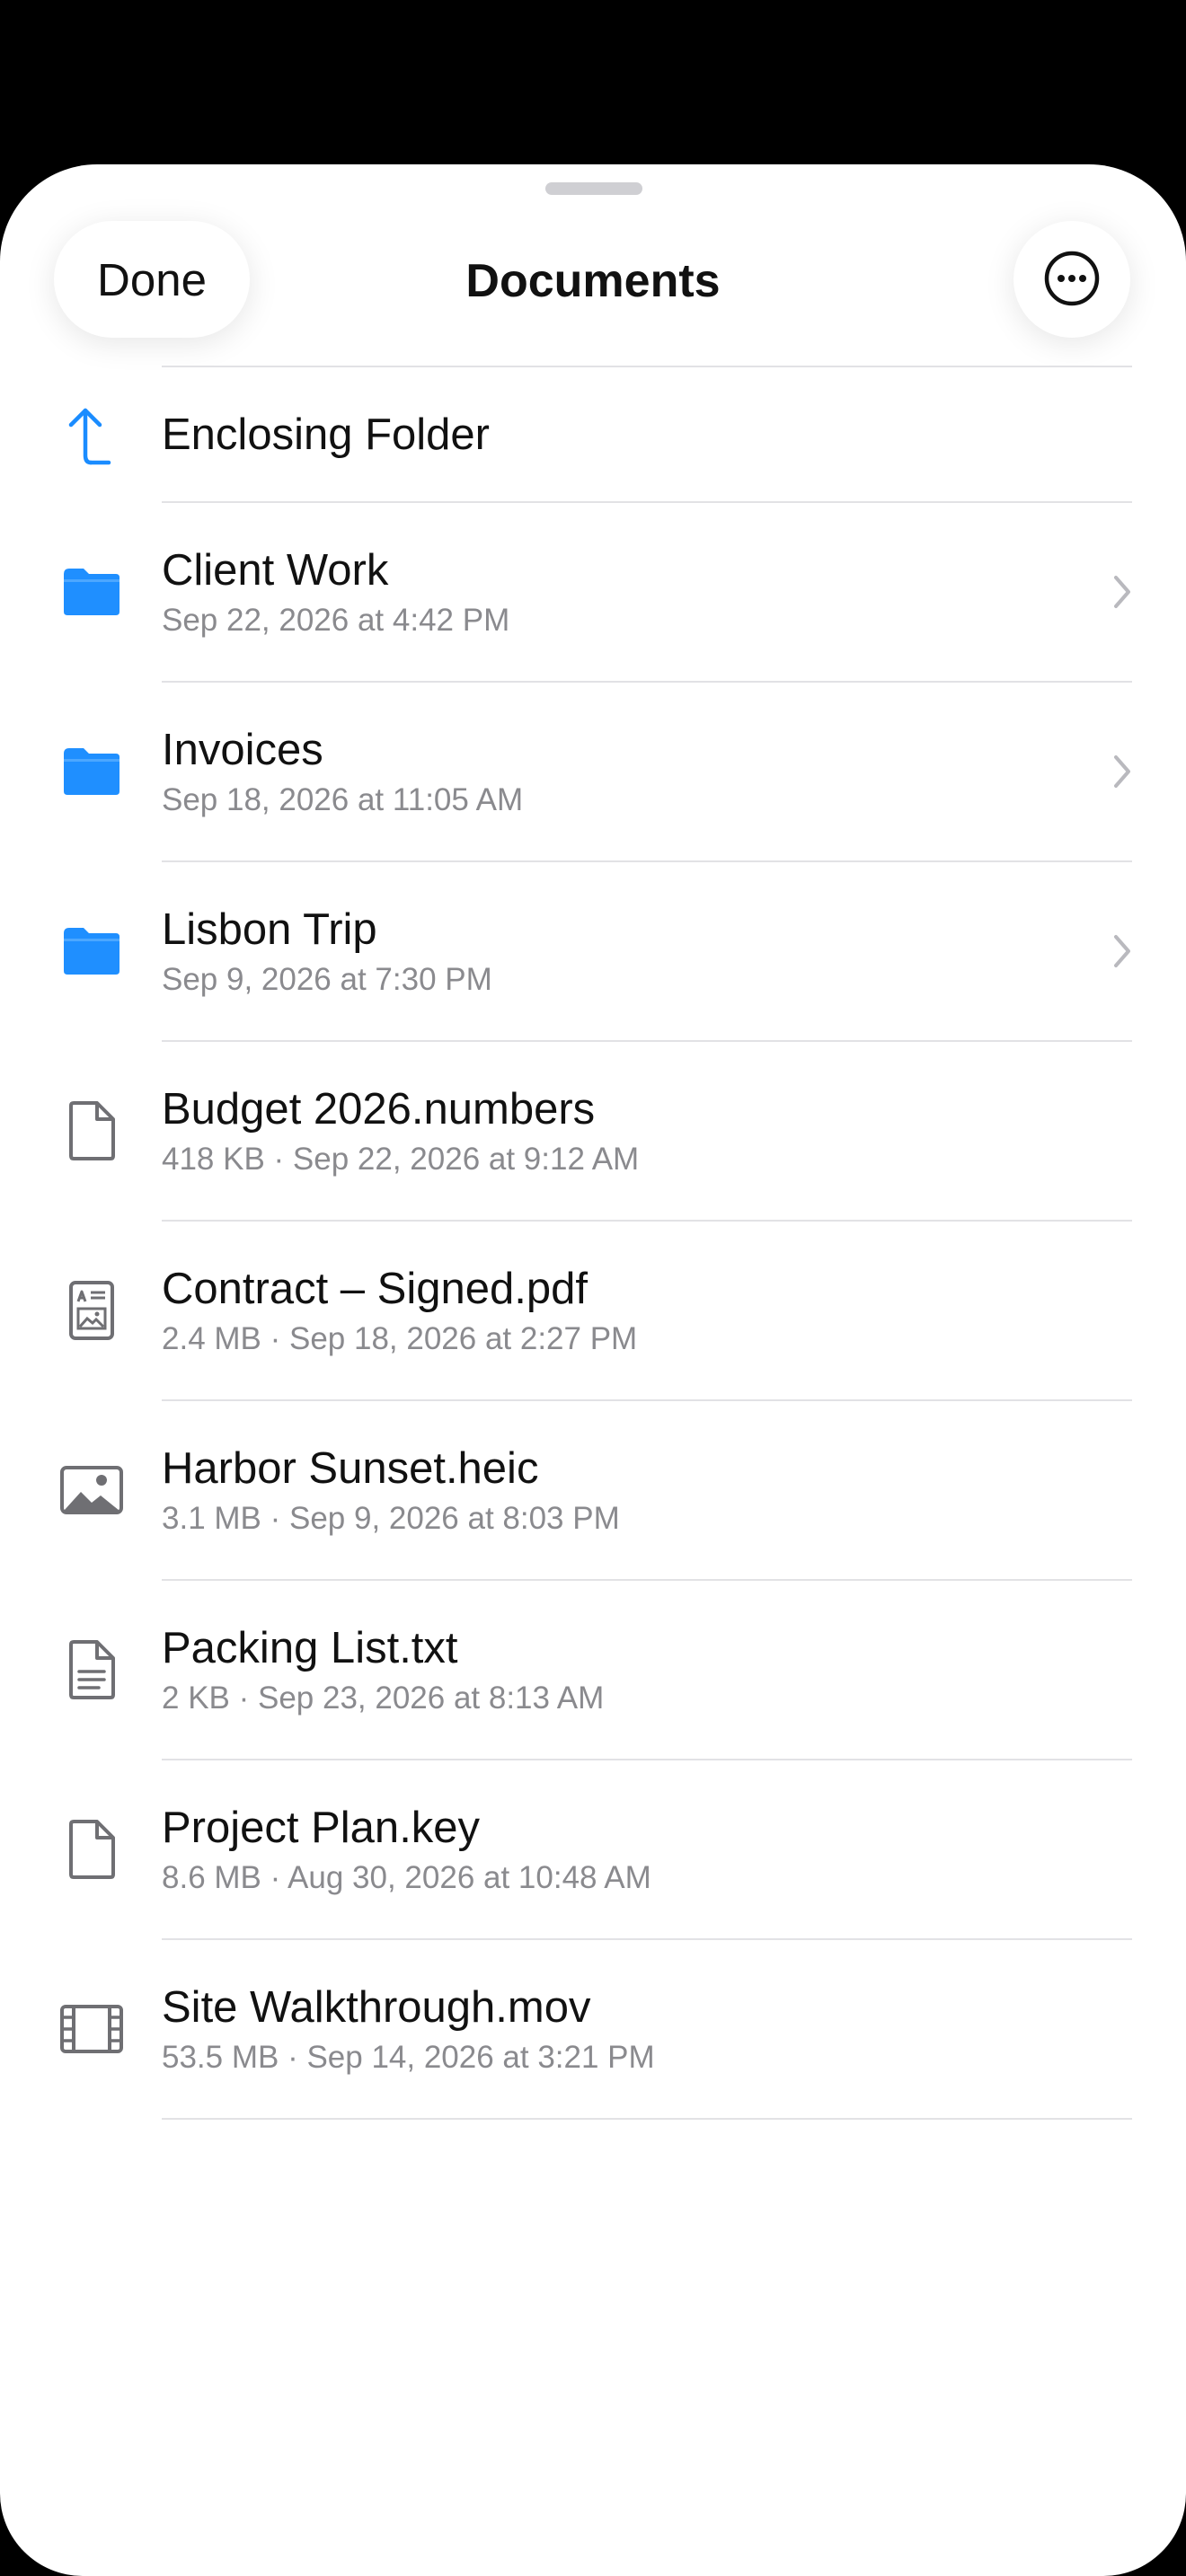 Image resolution: width=1186 pixels, height=2576 pixels. What do you see at coordinates (593, 281) in the screenshot?
I see `page-title: Documents` at bounding box center [593, 281].